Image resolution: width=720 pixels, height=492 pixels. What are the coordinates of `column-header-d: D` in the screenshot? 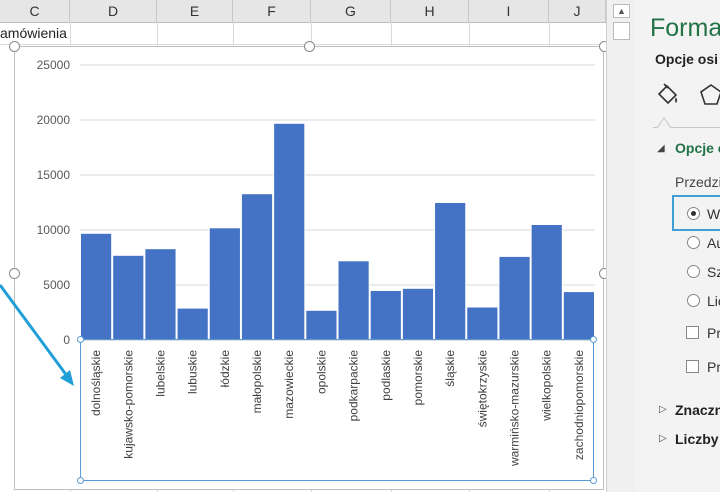 It's located at (113, 11).